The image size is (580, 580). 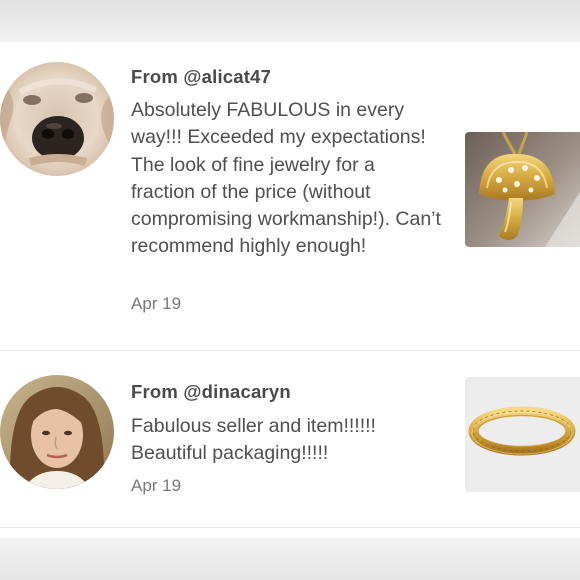 I want to click on gold-bracelet-photo-icon, so click(x=522, y=434).